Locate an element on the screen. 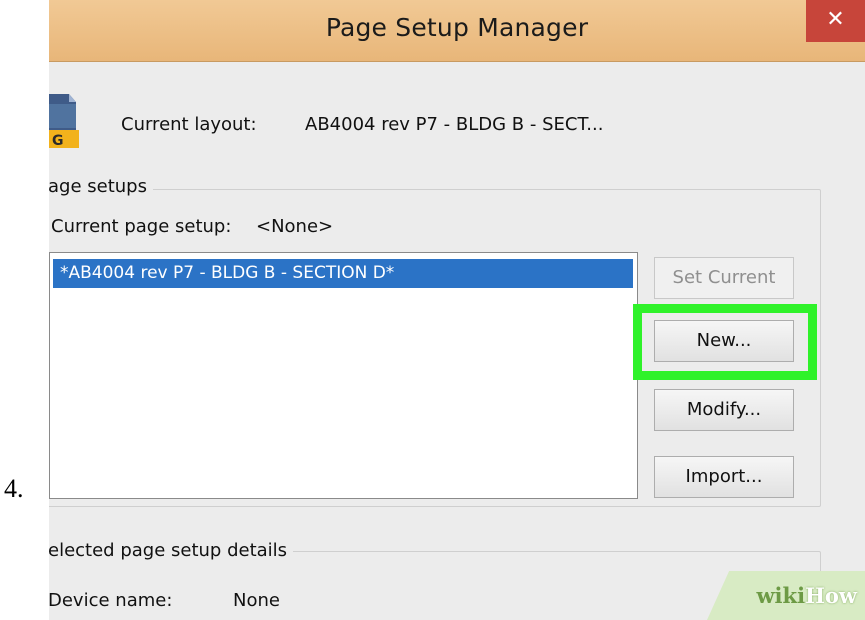  step-number: 4. is located at coordinates (14, 488).